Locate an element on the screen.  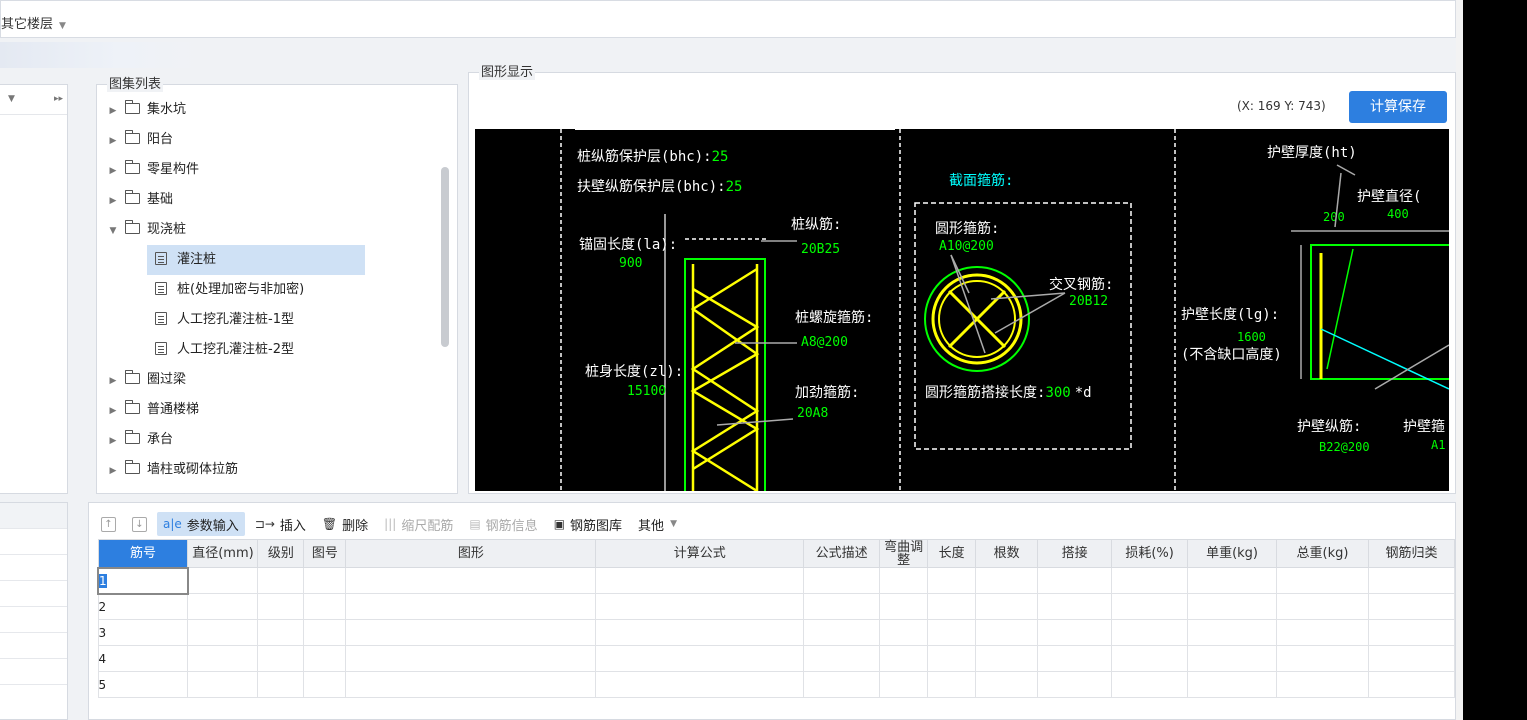
delete-button: 🗑 删除 is located at coordinates (345, 524).